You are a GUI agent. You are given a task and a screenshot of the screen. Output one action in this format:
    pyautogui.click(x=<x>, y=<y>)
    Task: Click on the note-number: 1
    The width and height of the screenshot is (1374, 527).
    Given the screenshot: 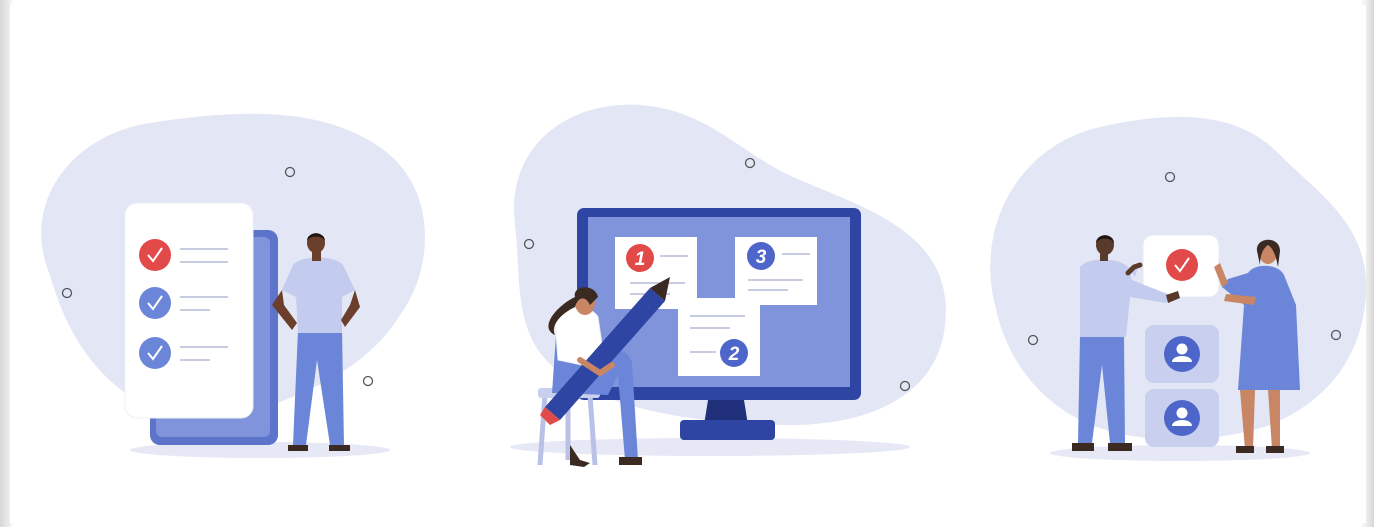 What is the action you would take?
    pyautogui.click(x=640, y=259)
    